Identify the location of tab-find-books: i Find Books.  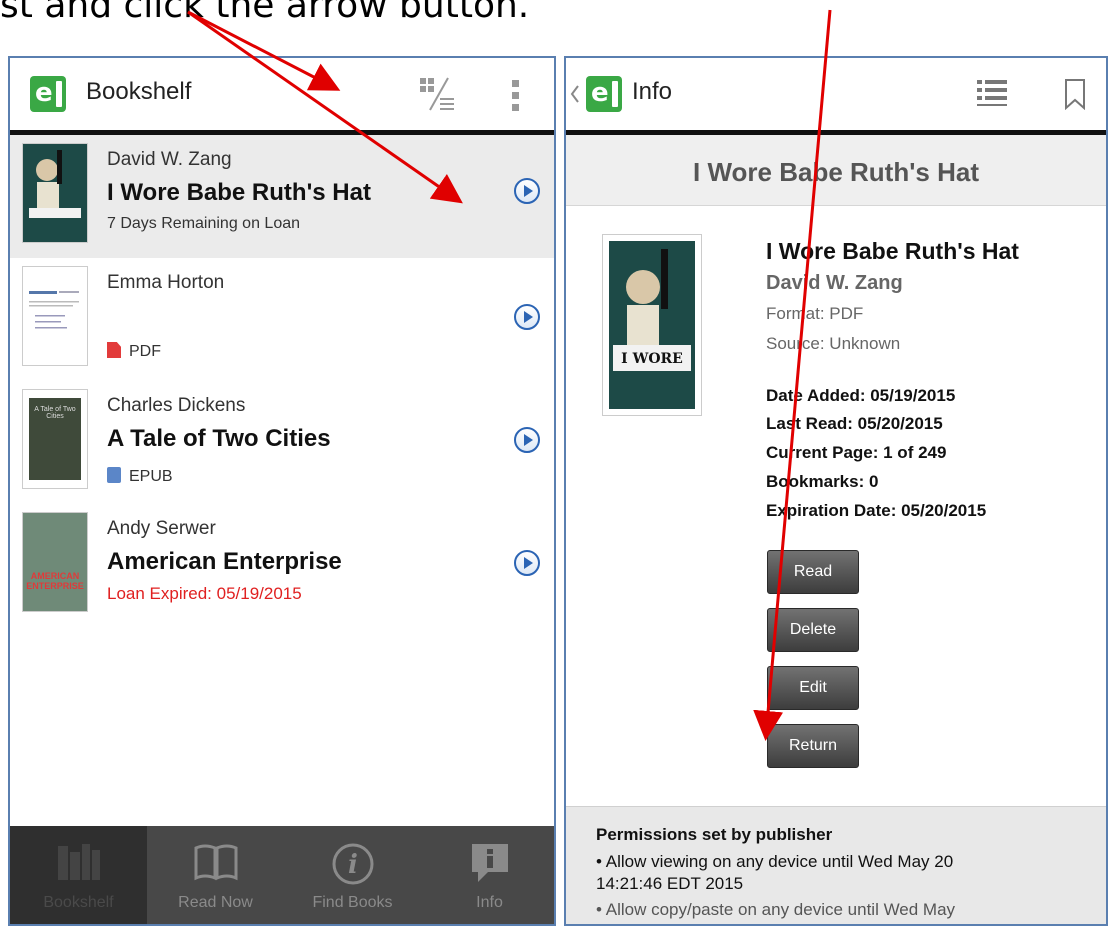
(352, 875).